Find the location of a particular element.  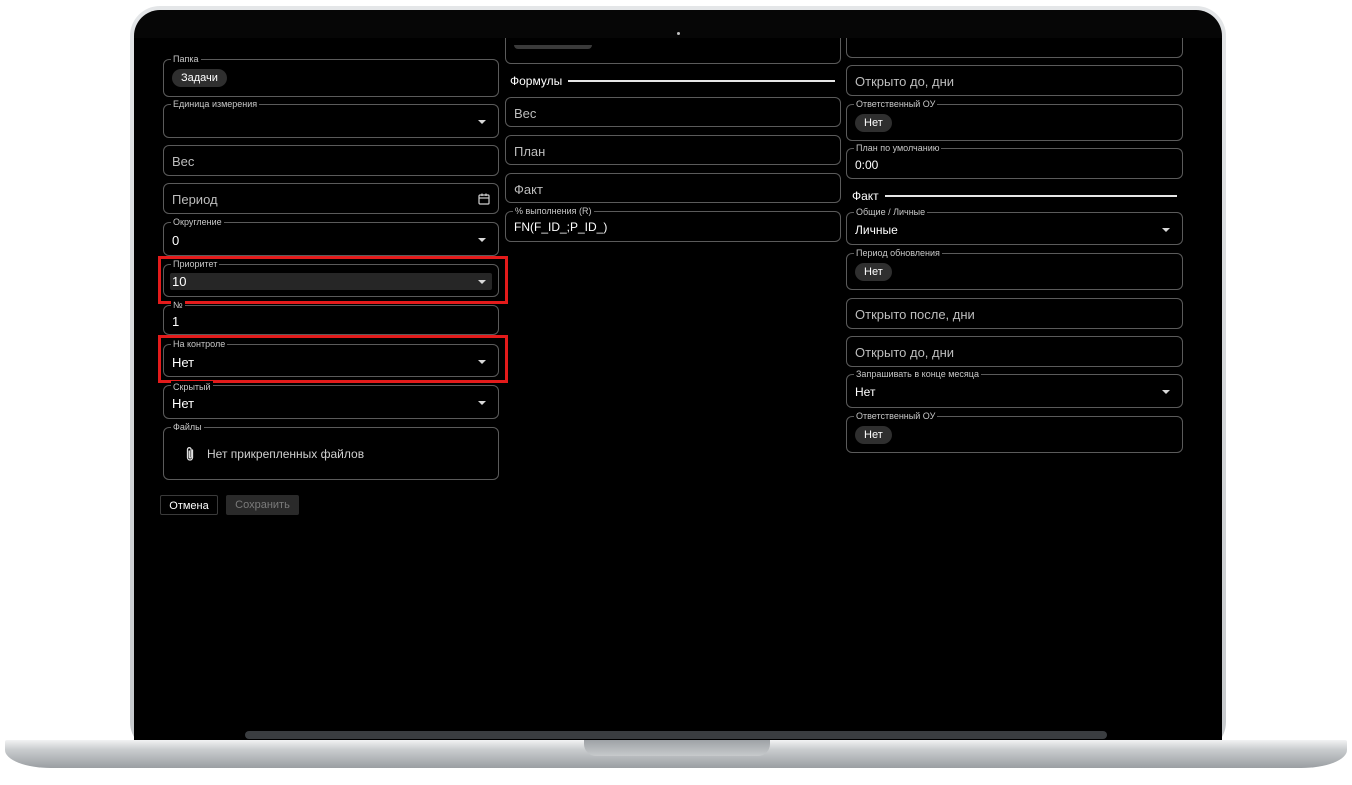

period-input: Период is located at coordinates (331, 198).